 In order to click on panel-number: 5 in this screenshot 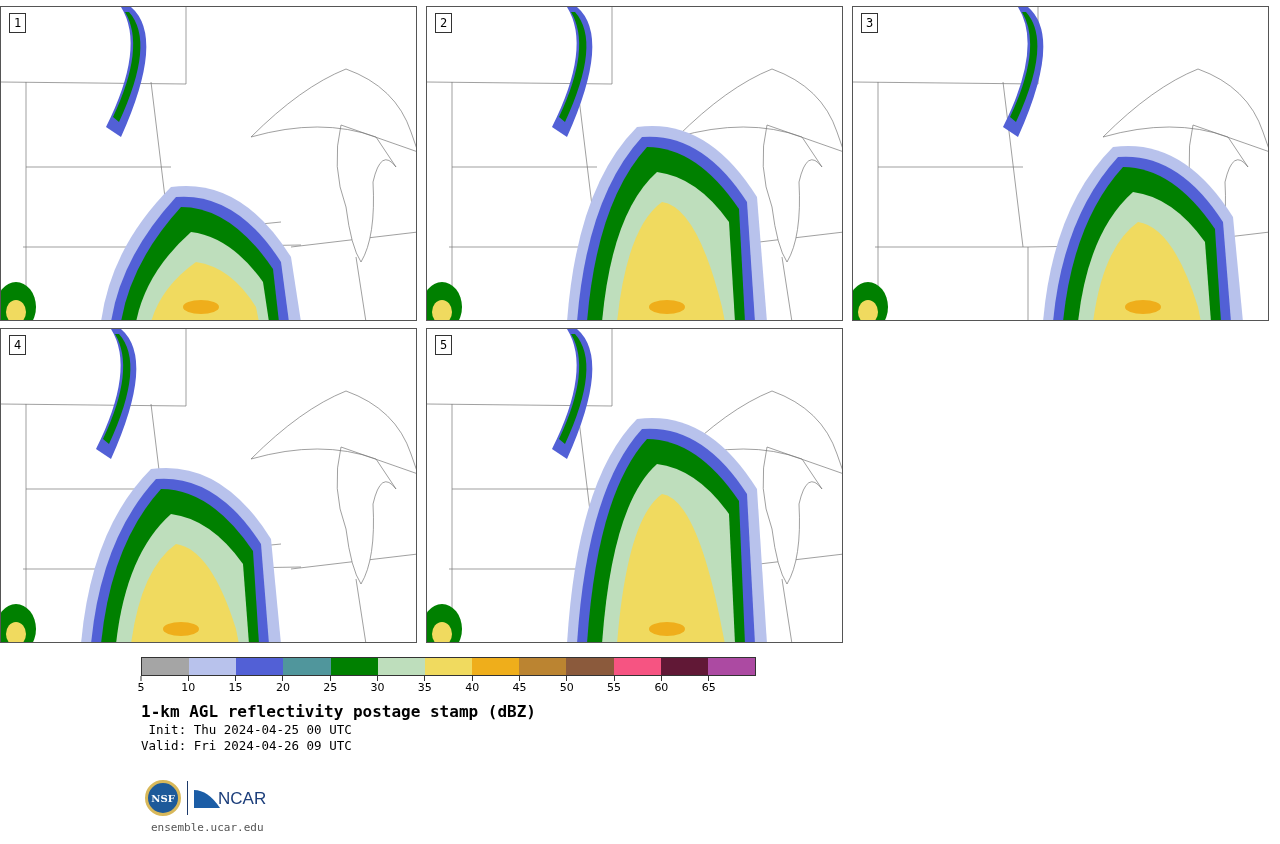, I will do `click(444, 345)`.